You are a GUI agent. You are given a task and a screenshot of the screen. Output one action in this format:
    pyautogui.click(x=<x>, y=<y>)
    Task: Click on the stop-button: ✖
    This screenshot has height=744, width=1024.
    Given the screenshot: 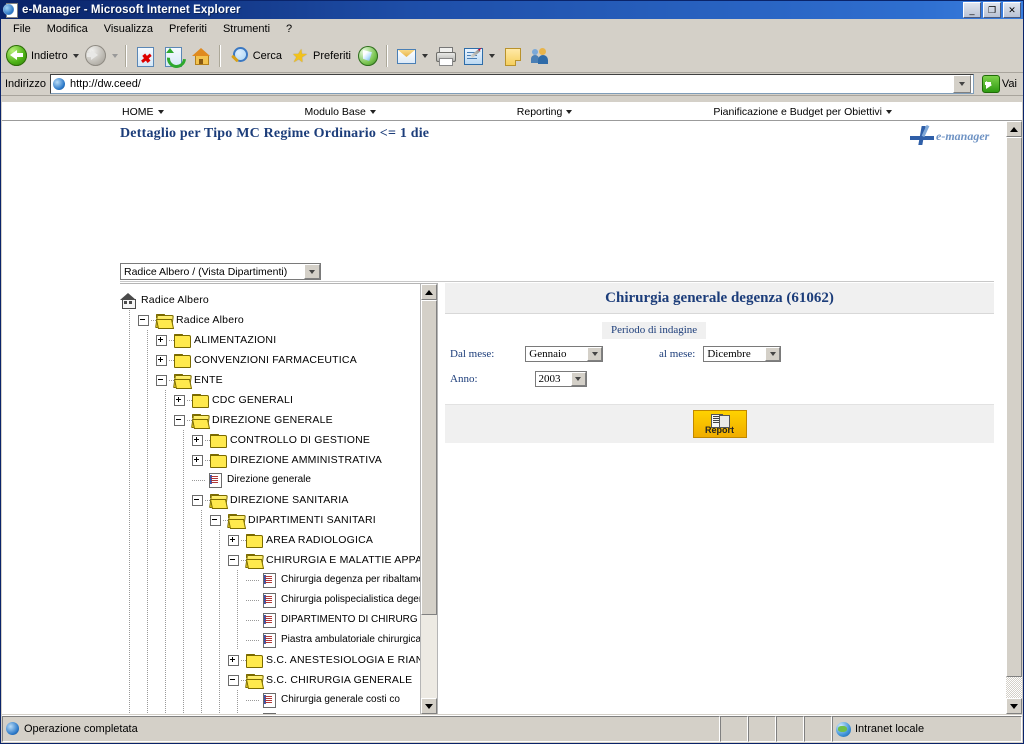 What is the action you would take?
    pyautogui.click(x=145, y=56)
    